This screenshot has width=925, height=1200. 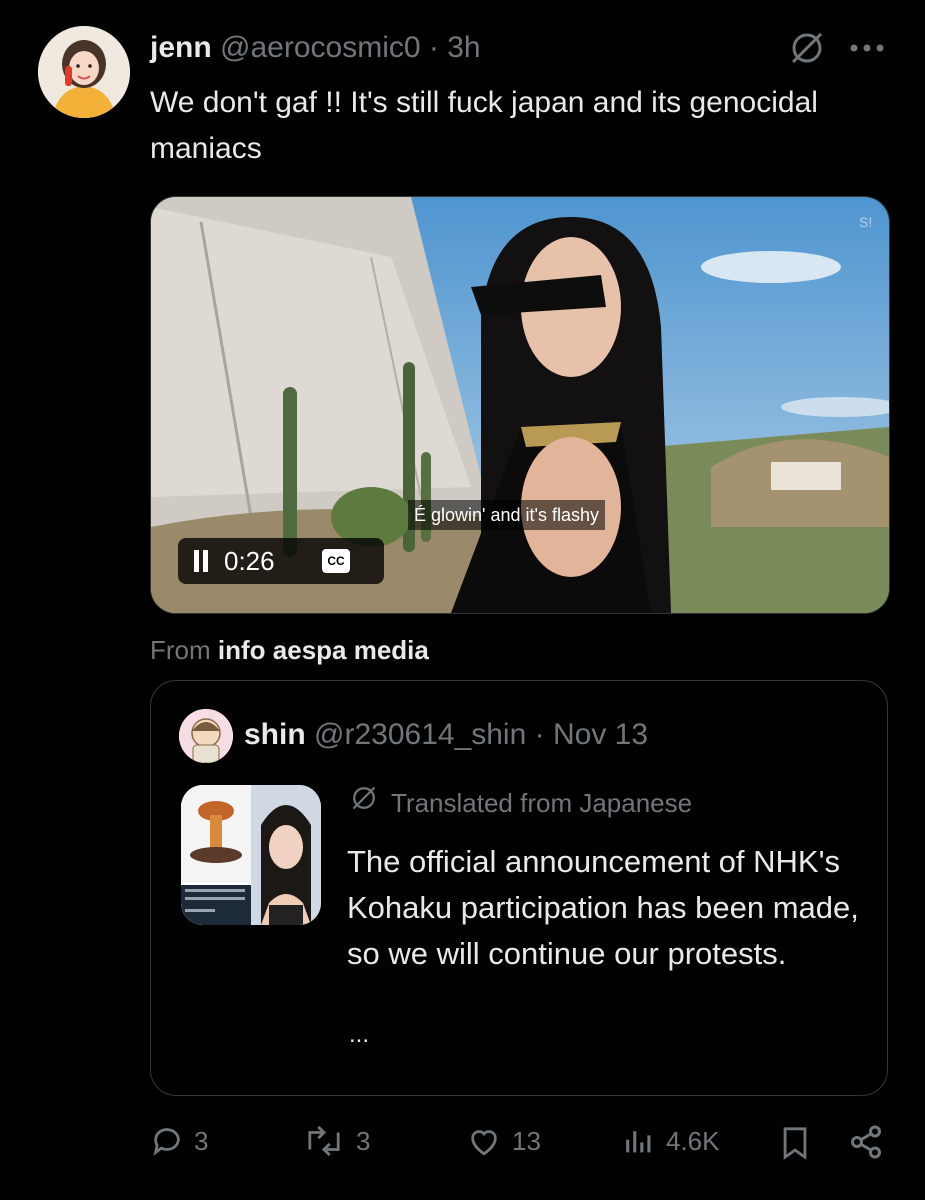 I want to click on video-controls: 0:26 CC, so click(x=281, y=561).